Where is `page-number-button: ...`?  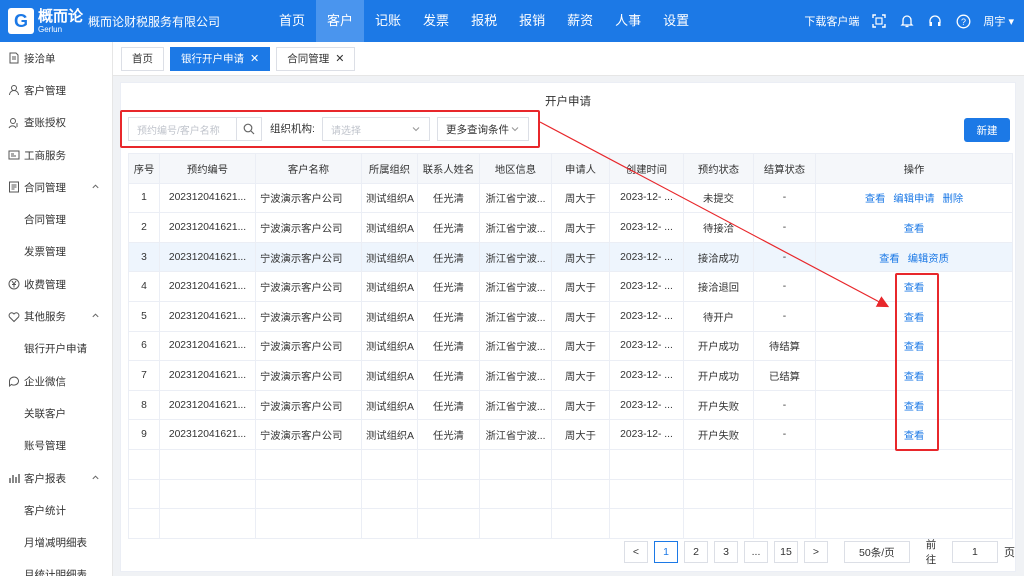 page-number-button: ... is located at coordinates (756, 552).